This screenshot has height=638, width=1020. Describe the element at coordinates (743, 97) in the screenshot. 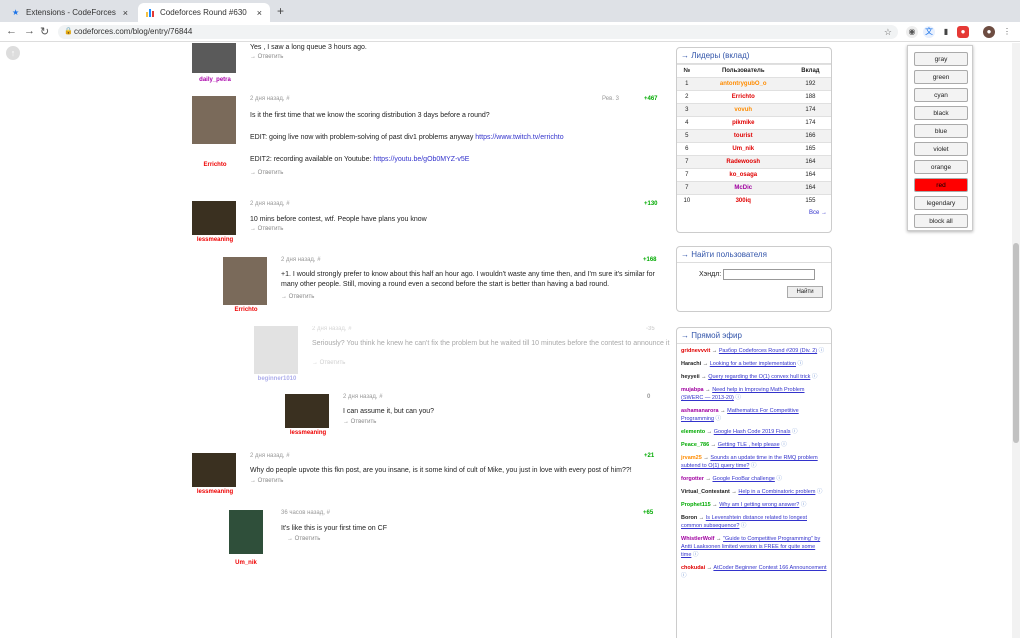

I see `leader-handle: Errichto` at that location.